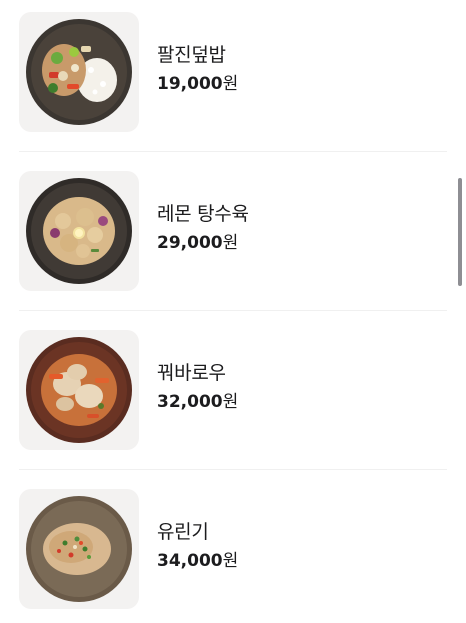 Image resolution: width=466 pixels, height=623 pixels. I want to click on menu-item-price: 19,000원, so click(198, 84).